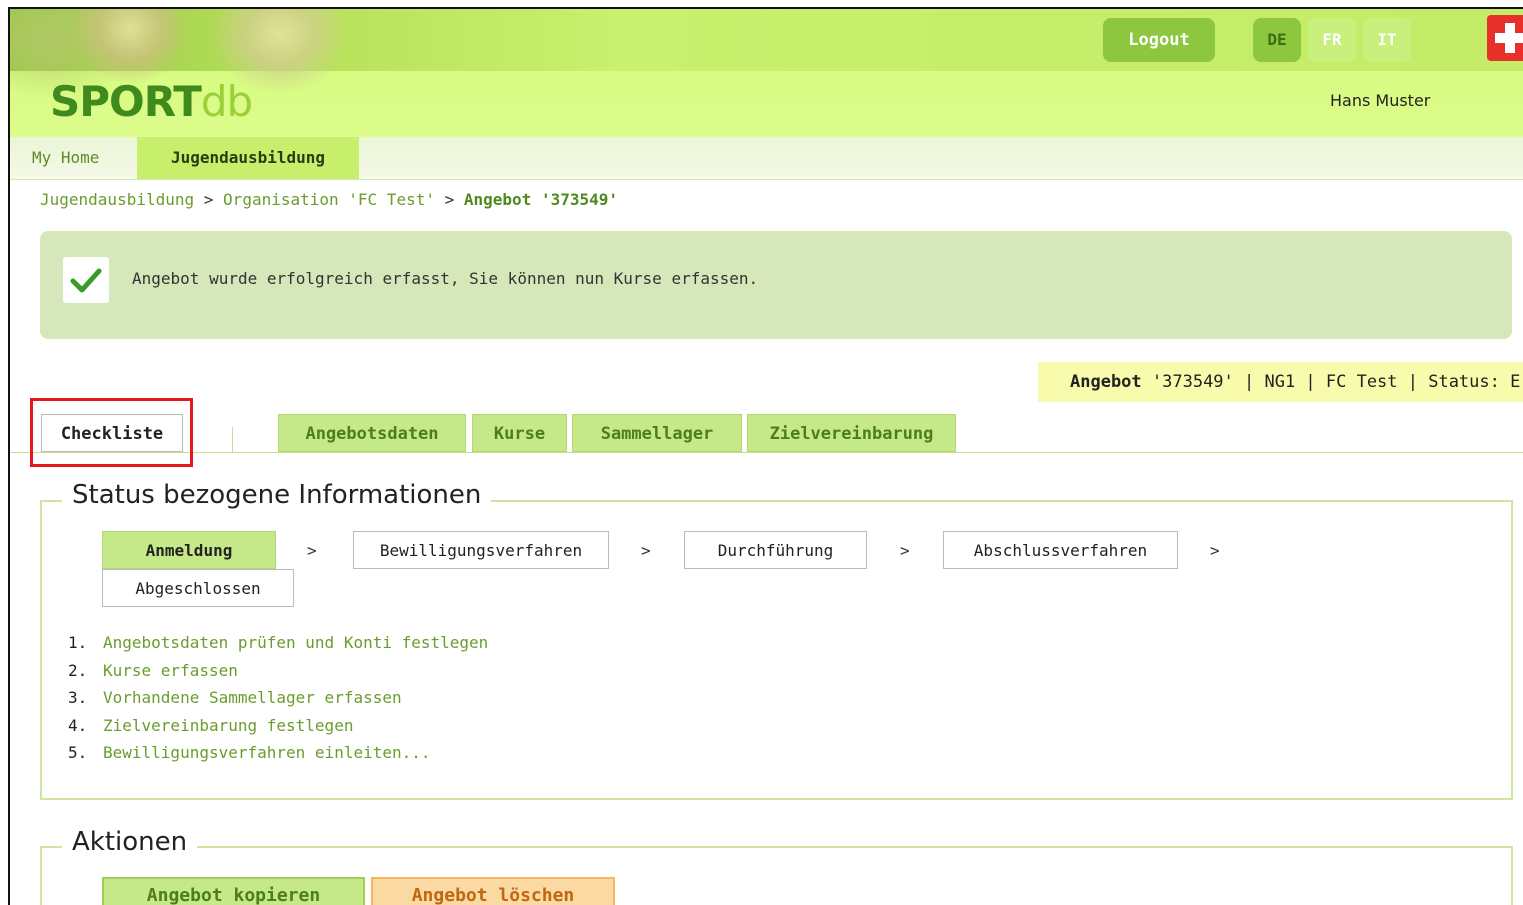 The height and width of the screenshot is (905, 1523). Describe the element at coordinates (78, 697) in the screenshot. I see `checklist-number: 3.` at that location.